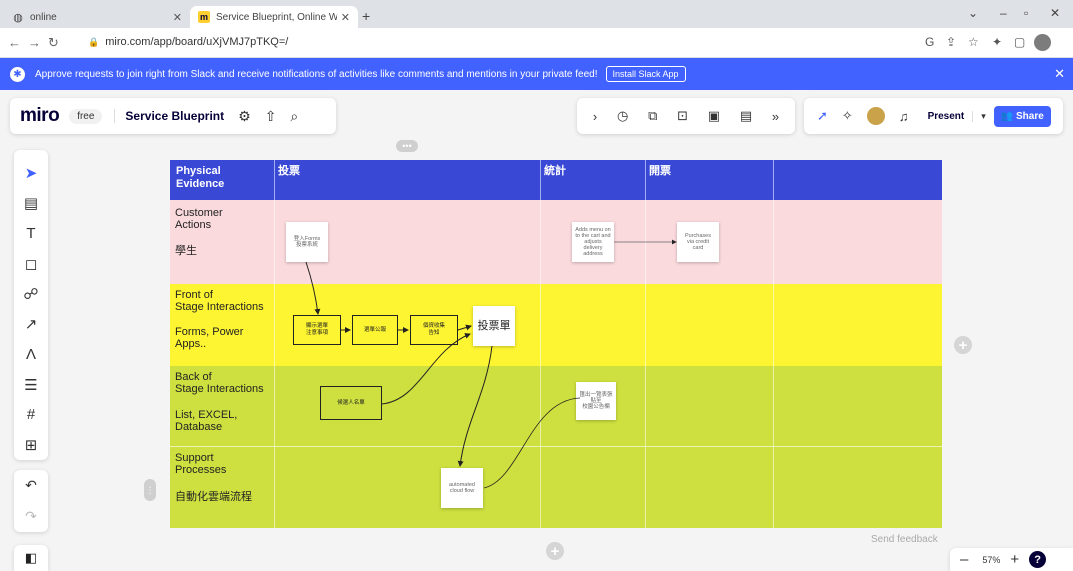 This screenshot has width=1073, height=571. I want to click on lock-icon: 🔒, so click(94, 42).